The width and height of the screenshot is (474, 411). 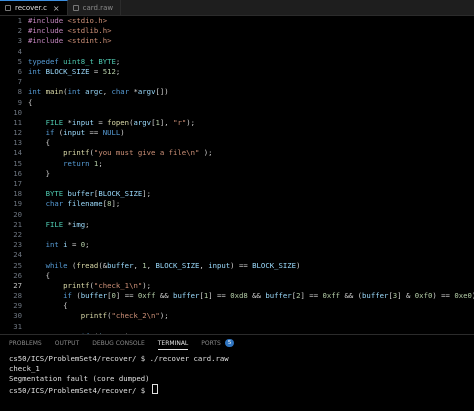 What do you see at coordinates (19, 31) in the screenshot?
I see `line-number: 2` at bounding box center [19, 31].